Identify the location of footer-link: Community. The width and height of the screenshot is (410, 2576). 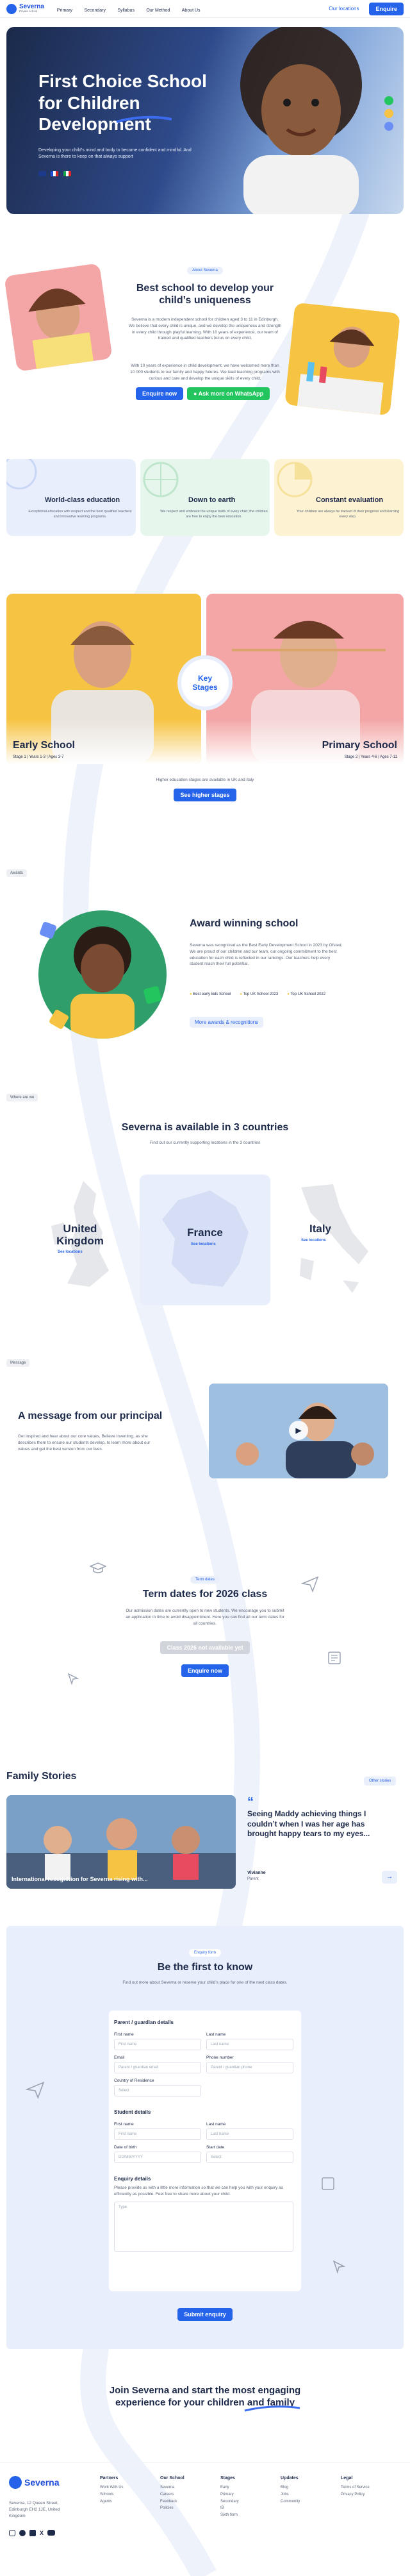
(290, 2501).